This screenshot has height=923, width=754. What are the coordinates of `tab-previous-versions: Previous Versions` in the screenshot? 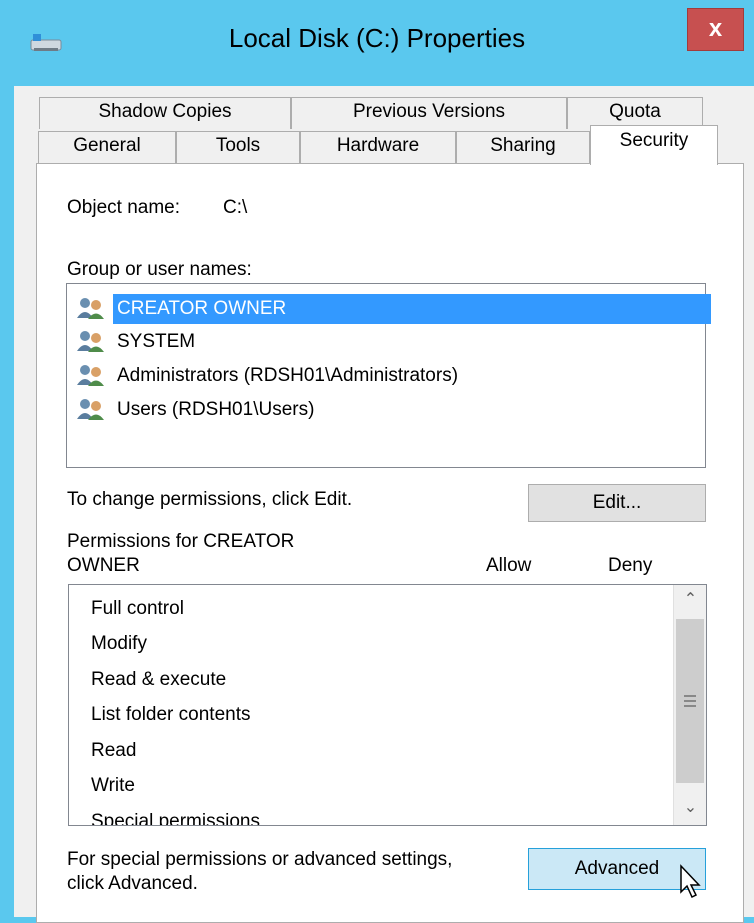 It's located at (429, 113).